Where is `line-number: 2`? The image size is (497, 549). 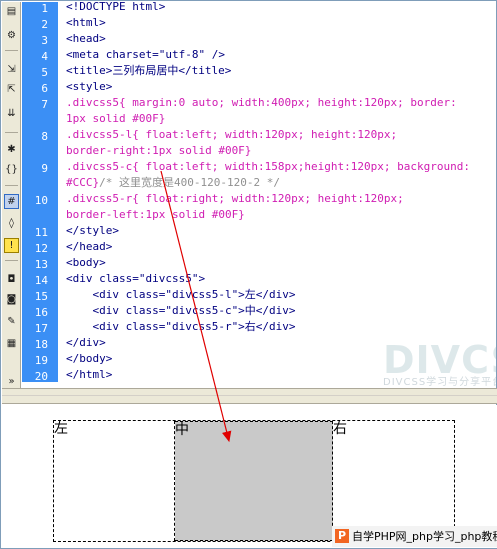 line-number: 2 is located at coordinates (44, 24).